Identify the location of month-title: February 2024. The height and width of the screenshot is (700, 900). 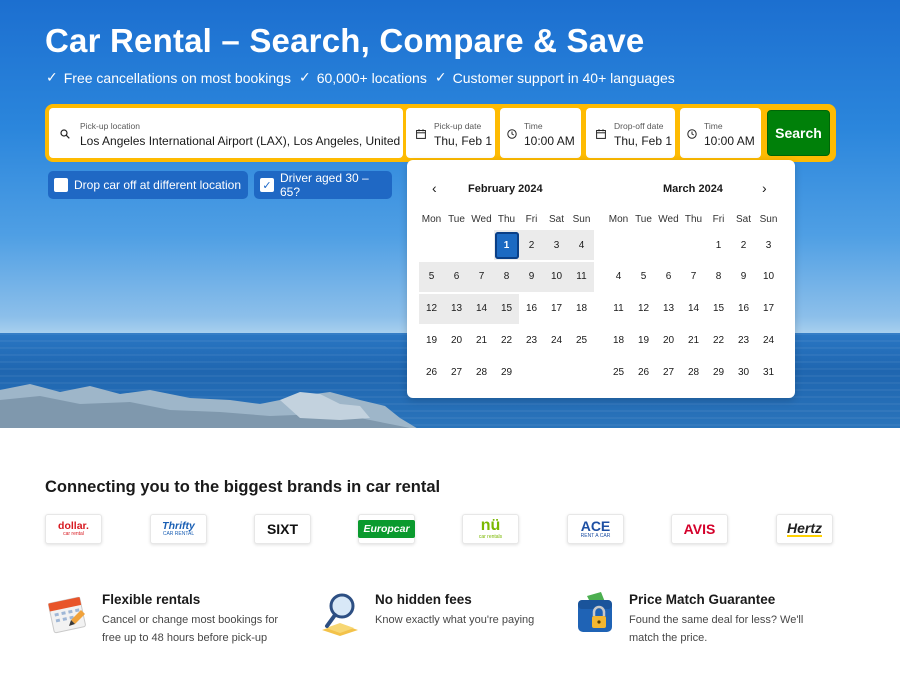
(505, 189).